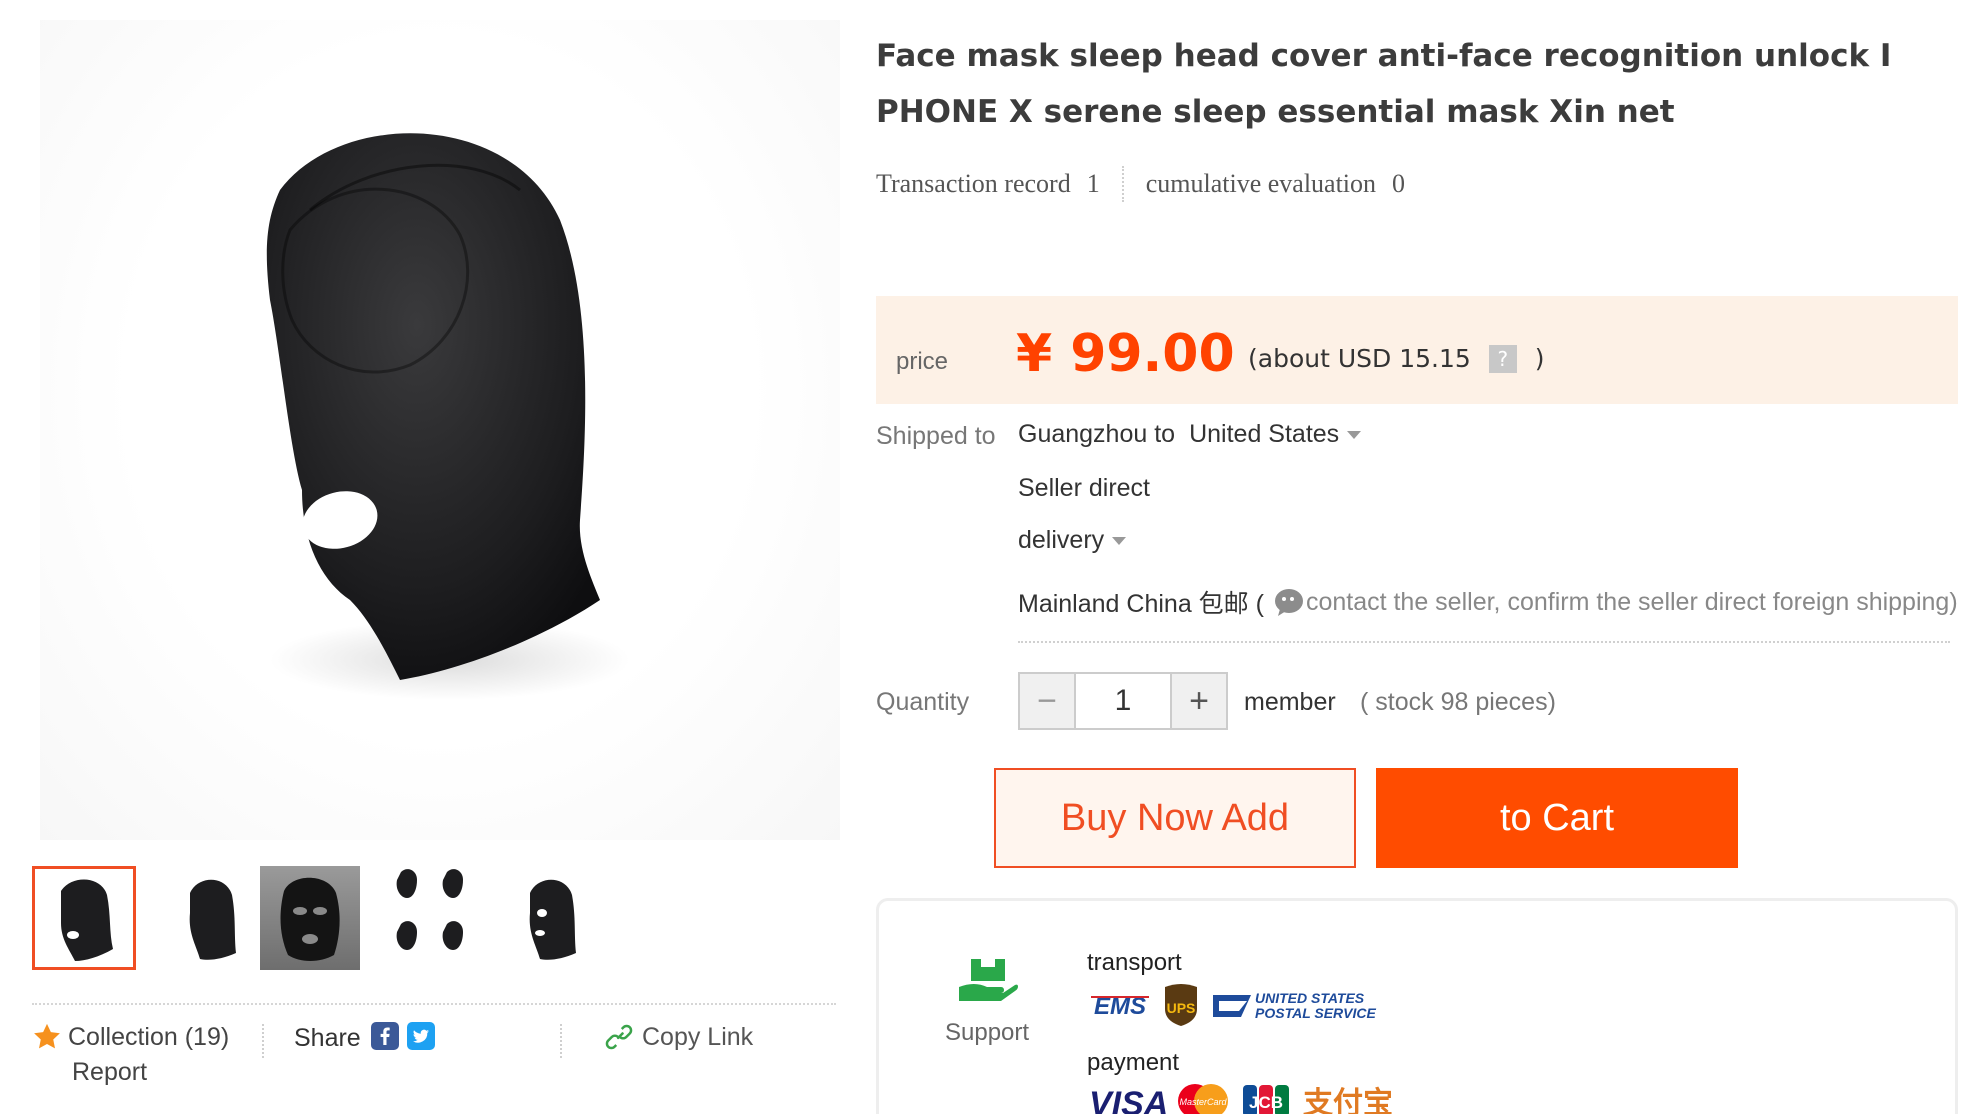  What do you see at coordinates (936, 436) in the screenshot?
I see `shipped-to-label: Shipped to` at bounding box center [936, 436].